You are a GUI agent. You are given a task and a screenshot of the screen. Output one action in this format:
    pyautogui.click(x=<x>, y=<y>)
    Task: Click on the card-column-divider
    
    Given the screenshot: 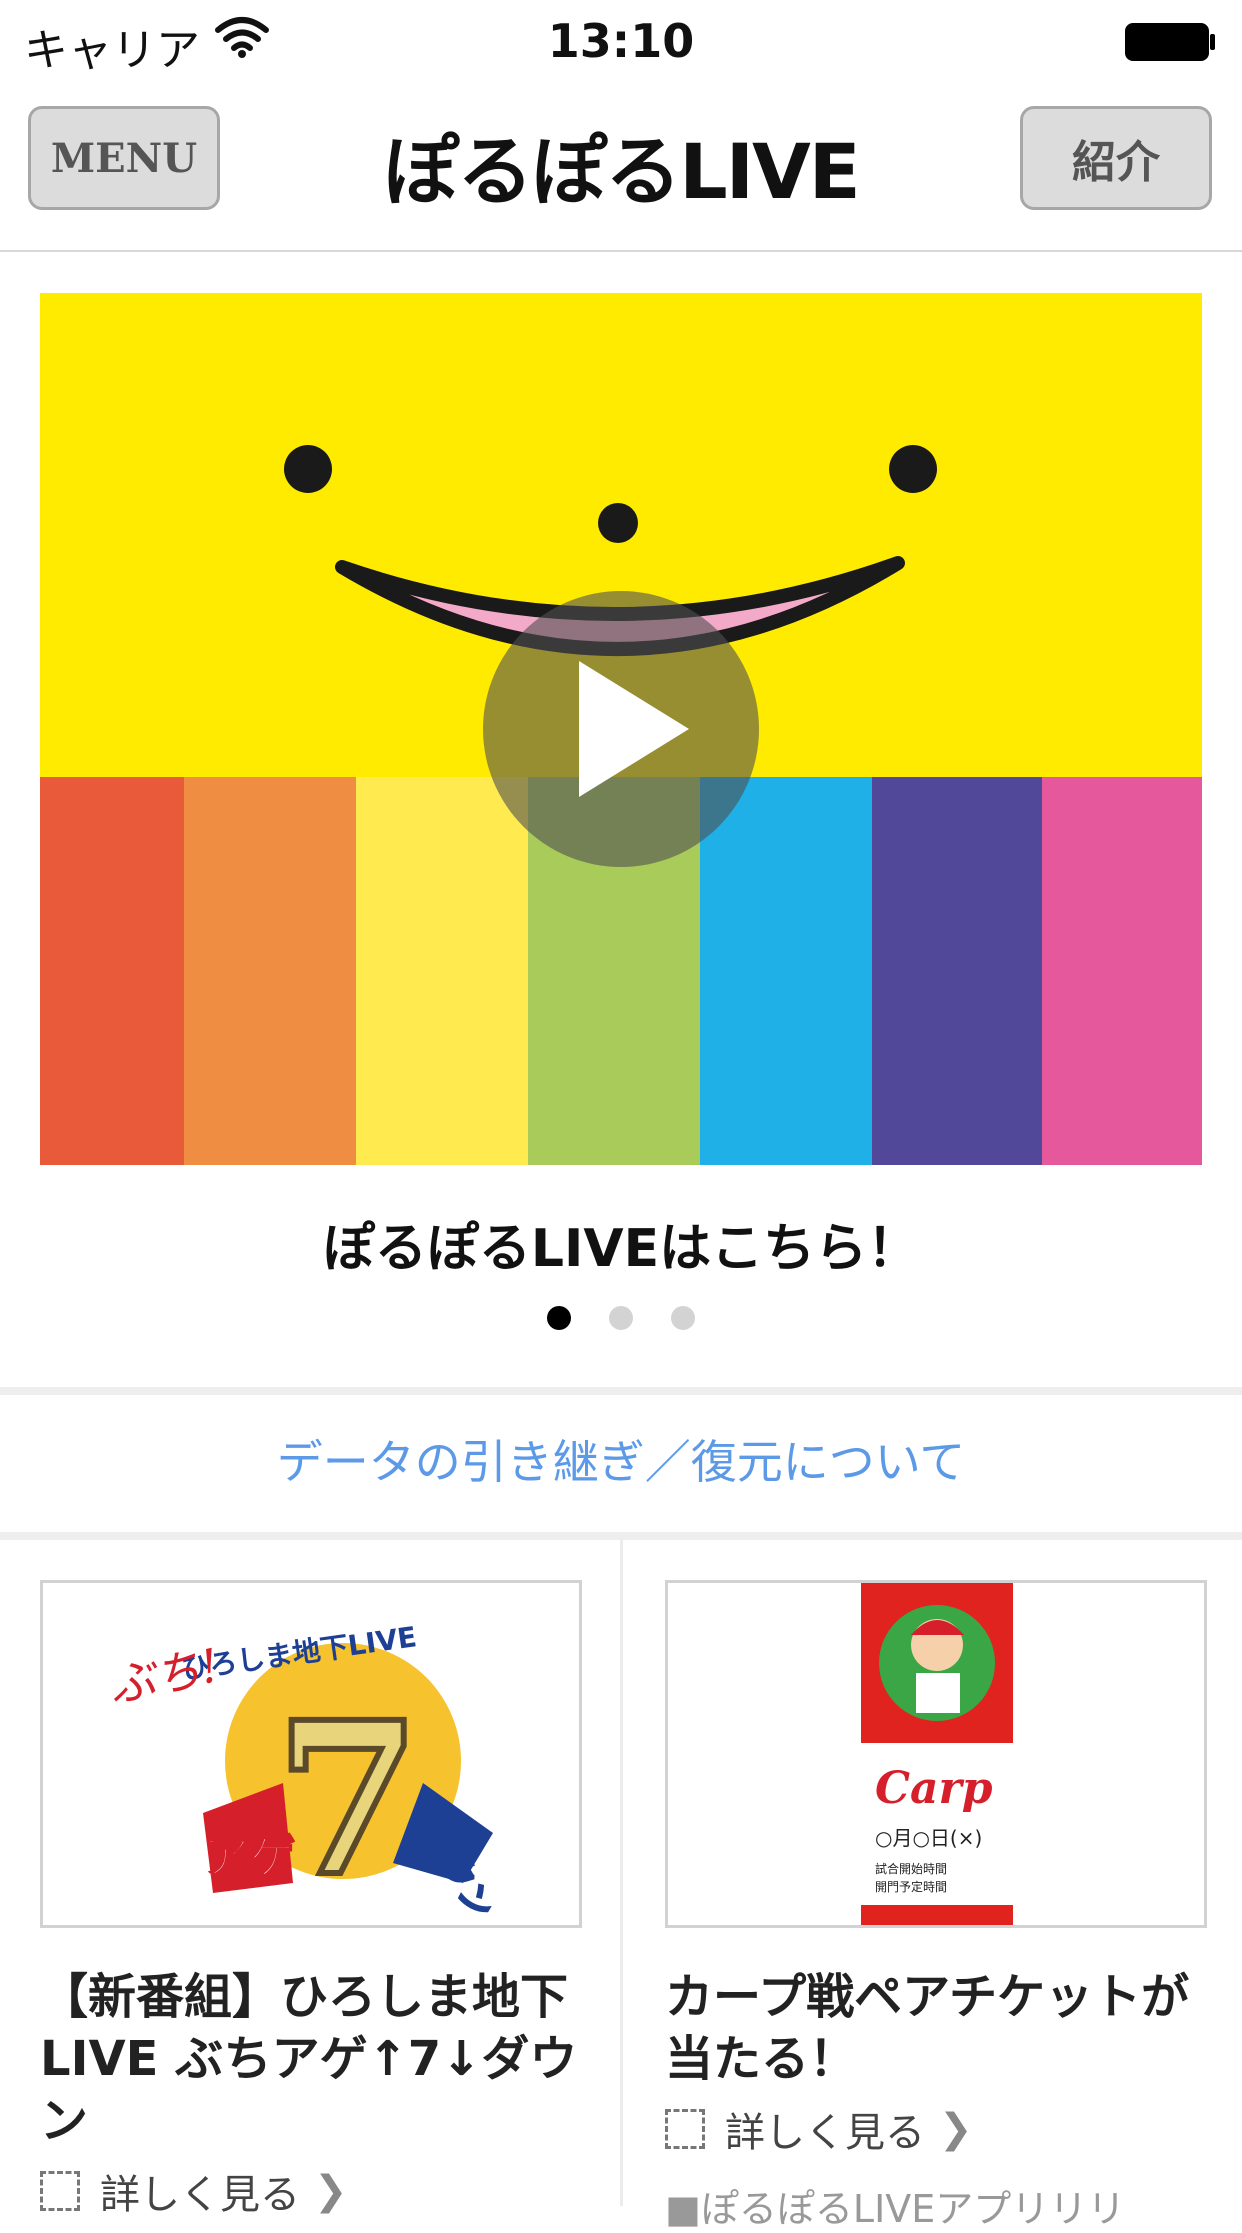 What is the action you would take?
    pyautogui.click(x=621, y=1872)
    